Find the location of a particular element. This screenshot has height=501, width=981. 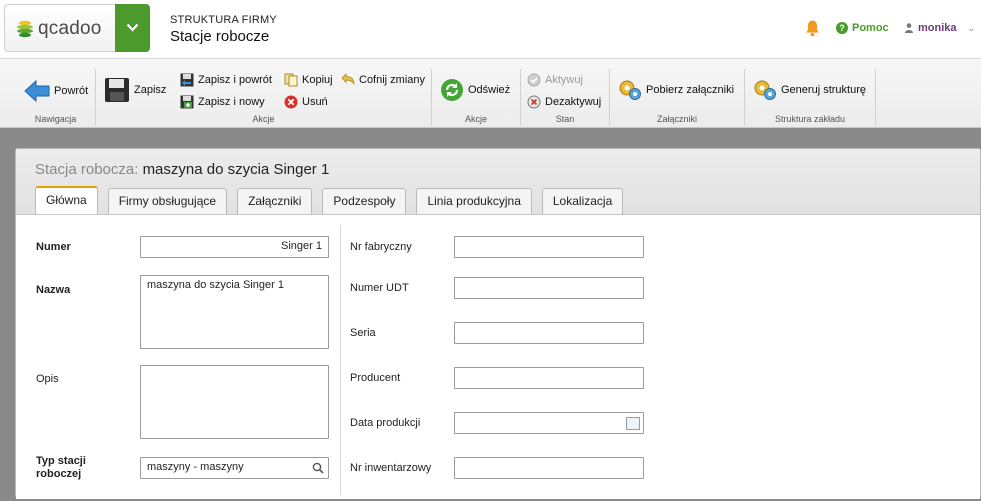

ribbon-group-attachments: Pobierz załączniki Załączniki is located at coordinates (677, 97).